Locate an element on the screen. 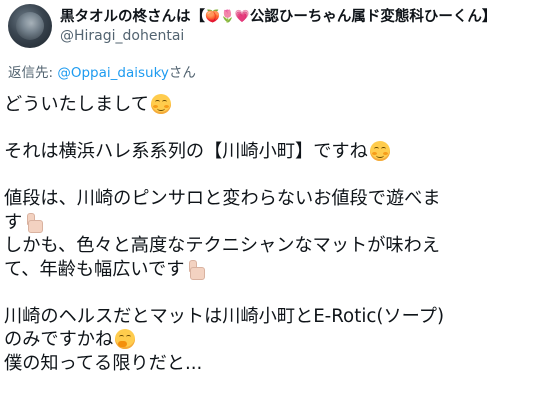 The image size is (540, 416). tweet-line: 値段は、川崎のピンサロと変わらないお値段で遊べま is located at coordinates (270, 199).